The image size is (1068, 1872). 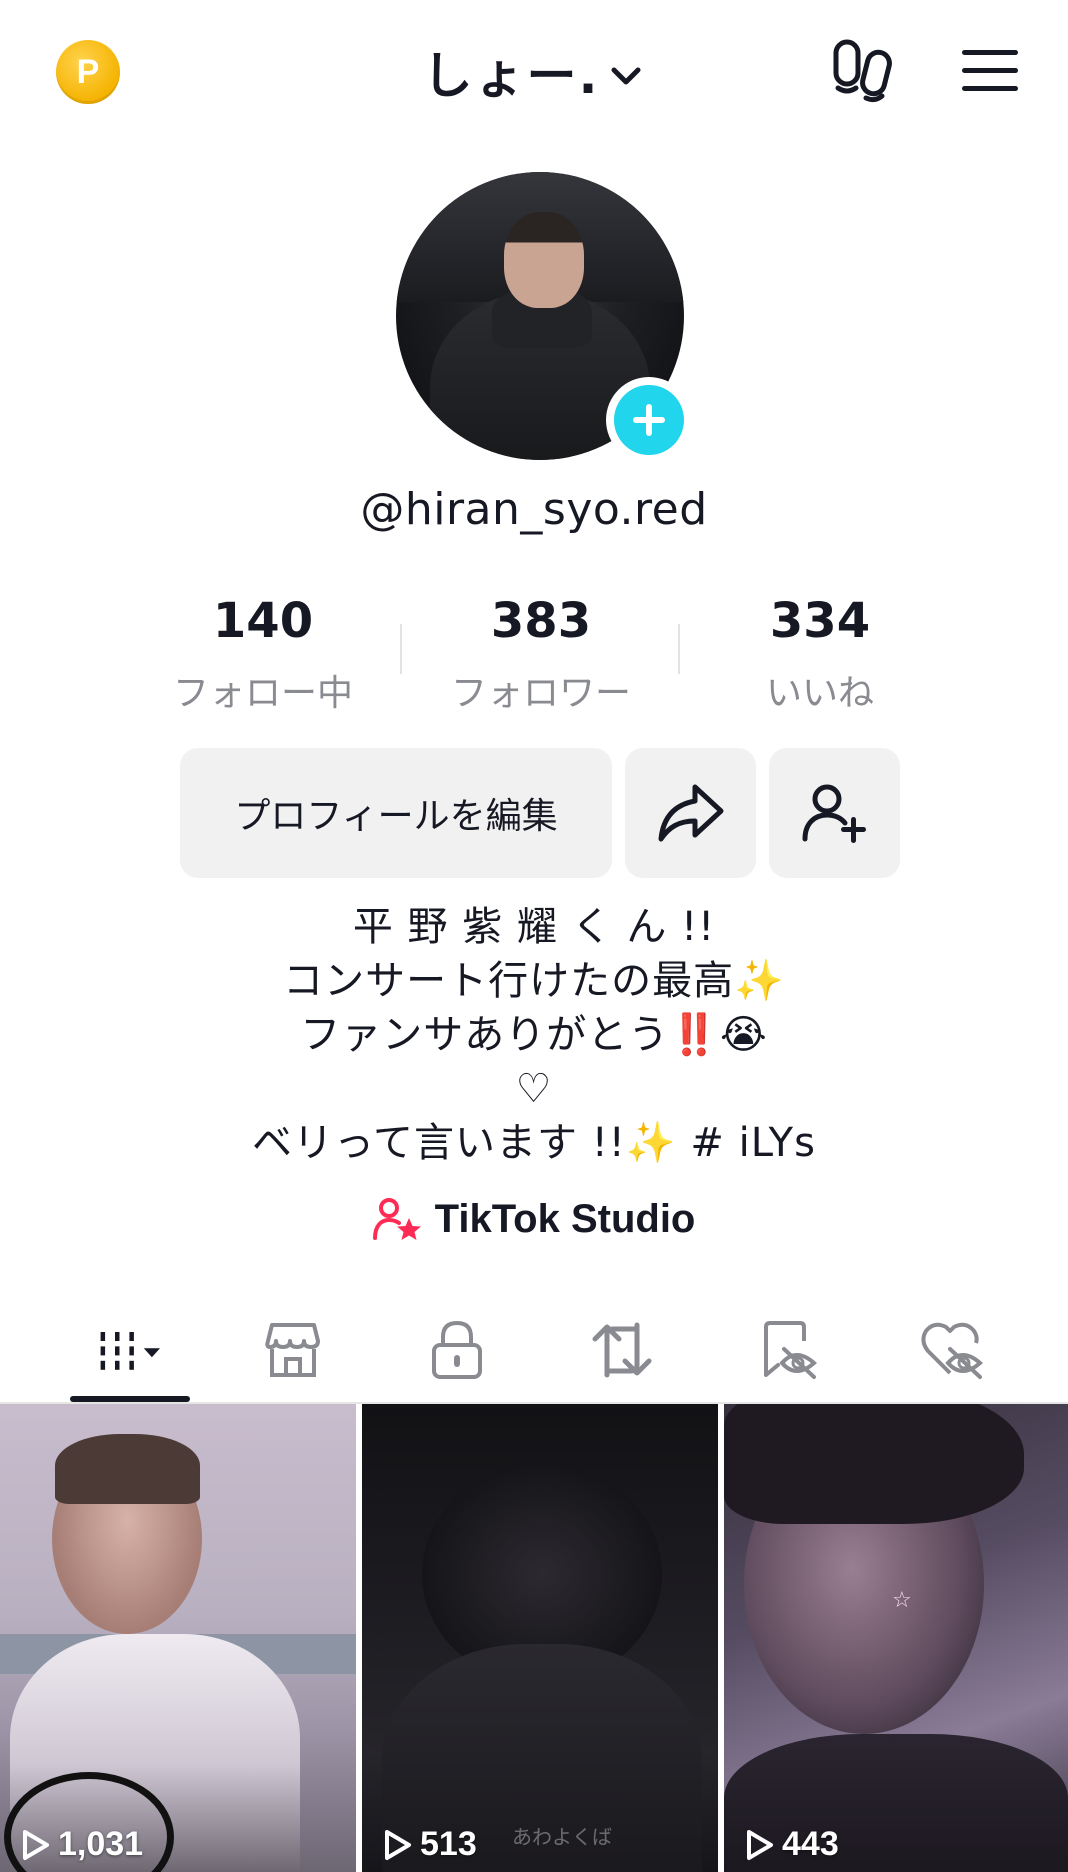 What do you see at coordinates (448, 1844) in the screenshot?
I see `view-count-value: 513` at bounding box center [448, 1844].